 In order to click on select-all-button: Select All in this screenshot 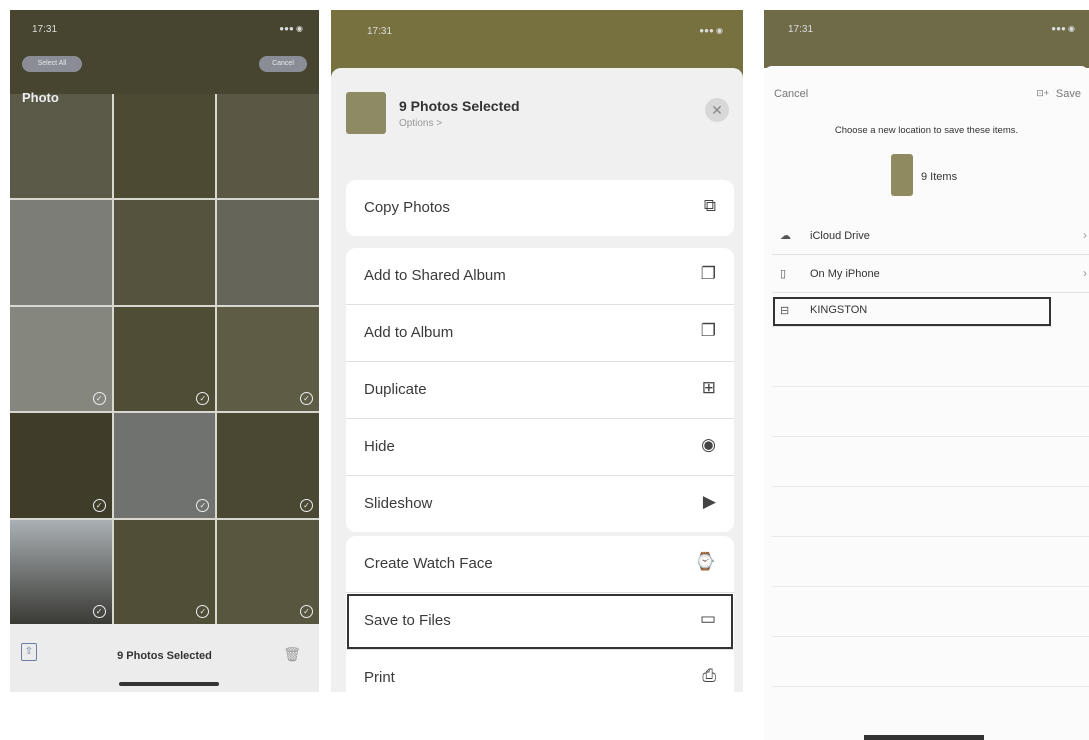, I will do `click(52, 64)`.